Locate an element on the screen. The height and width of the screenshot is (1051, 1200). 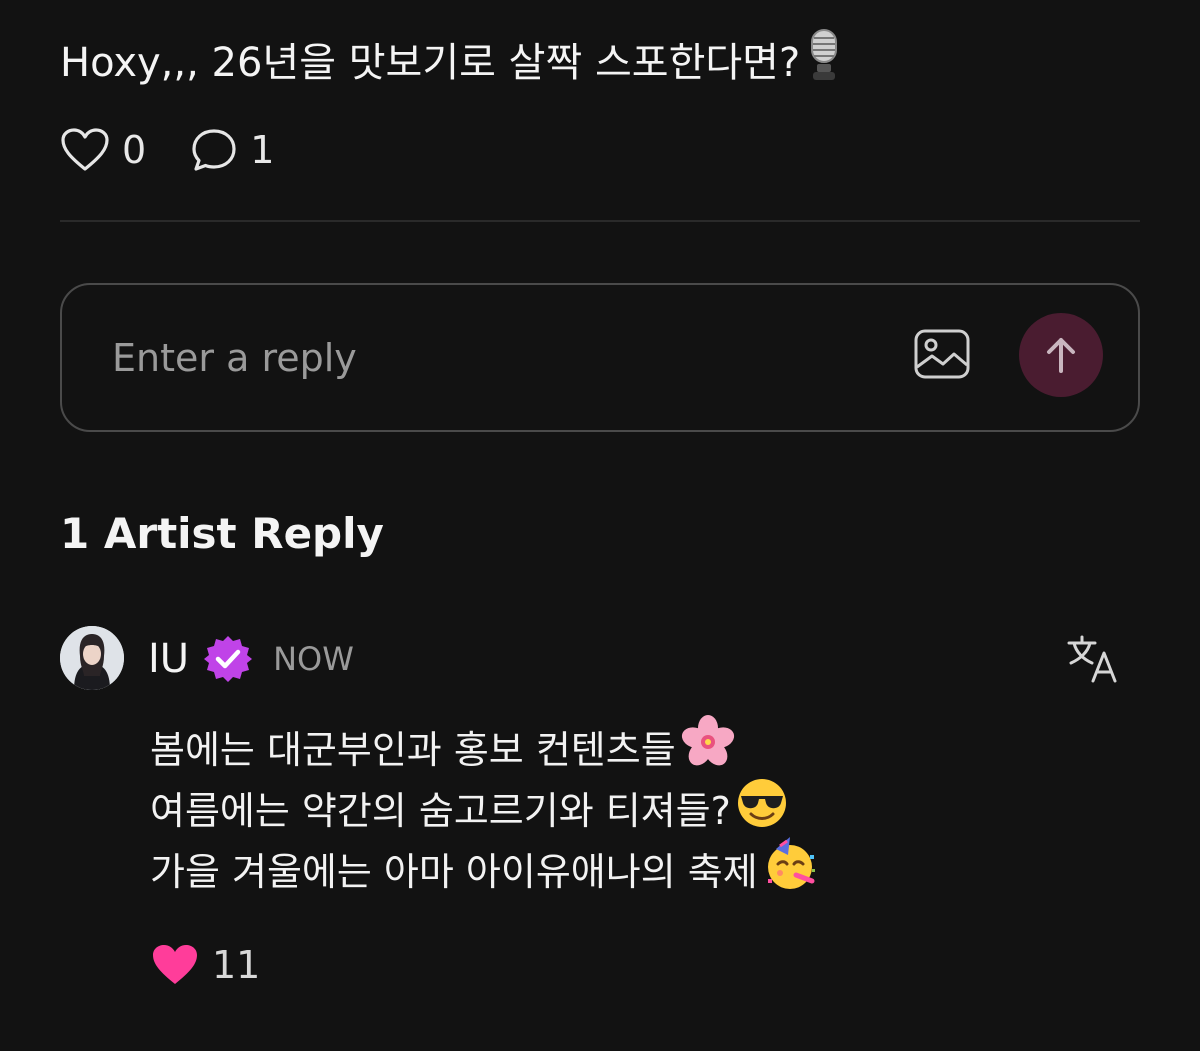
reply-like-count: 11 is located at coordinates (236, 965).